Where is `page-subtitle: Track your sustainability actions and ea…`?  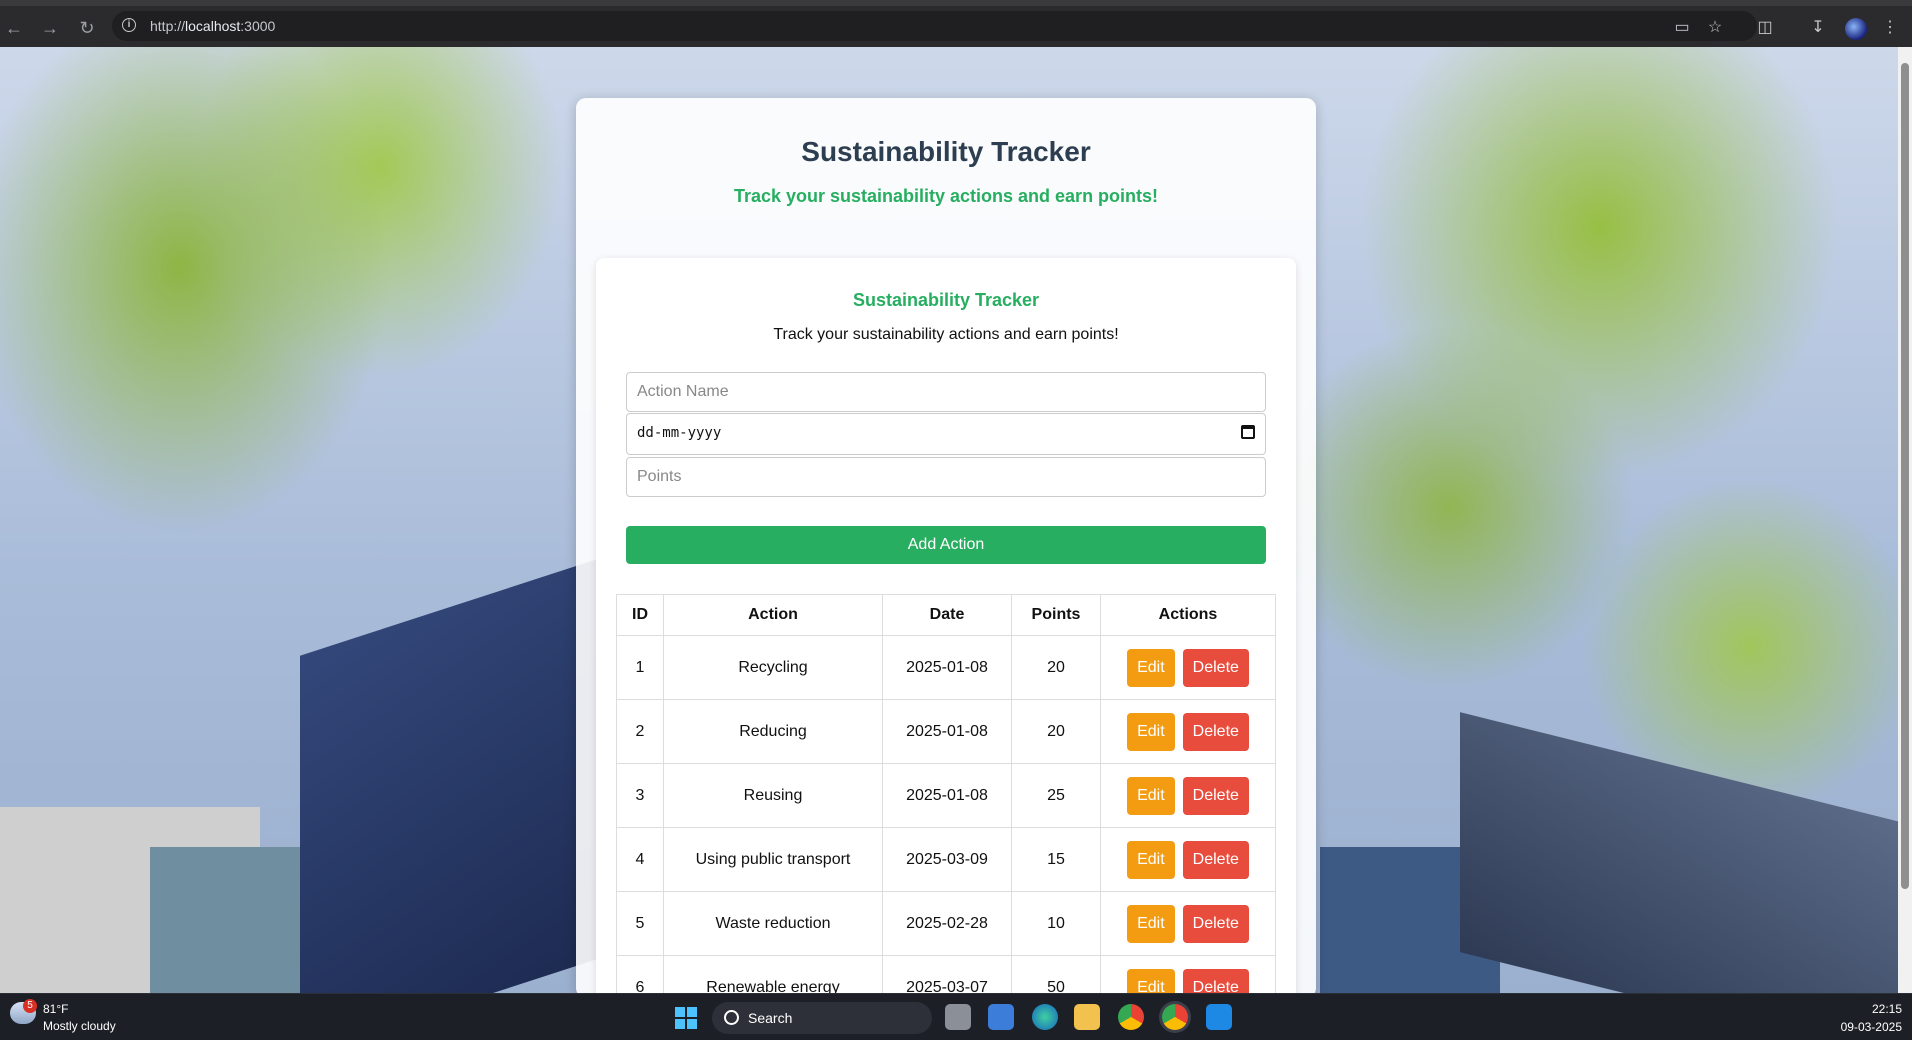 page-subtitle: Track your sustainability actions and ea… is located at coordinates (946, 196).